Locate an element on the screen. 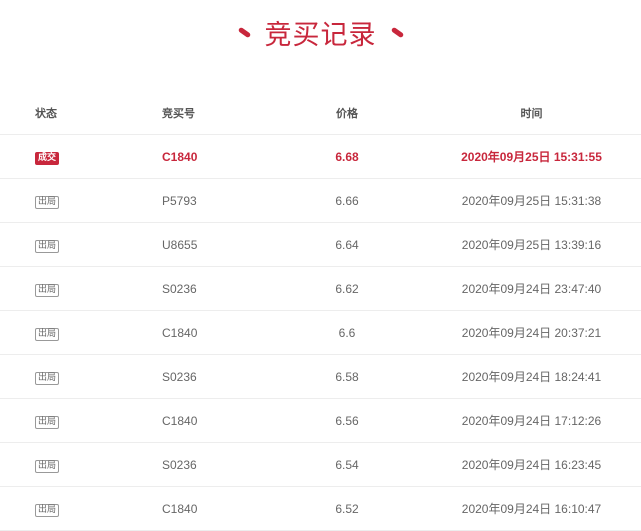  table-row: 出局 S0236 6.54 2020年09月24日 16:23:45 is located at coordinates (320, 465).